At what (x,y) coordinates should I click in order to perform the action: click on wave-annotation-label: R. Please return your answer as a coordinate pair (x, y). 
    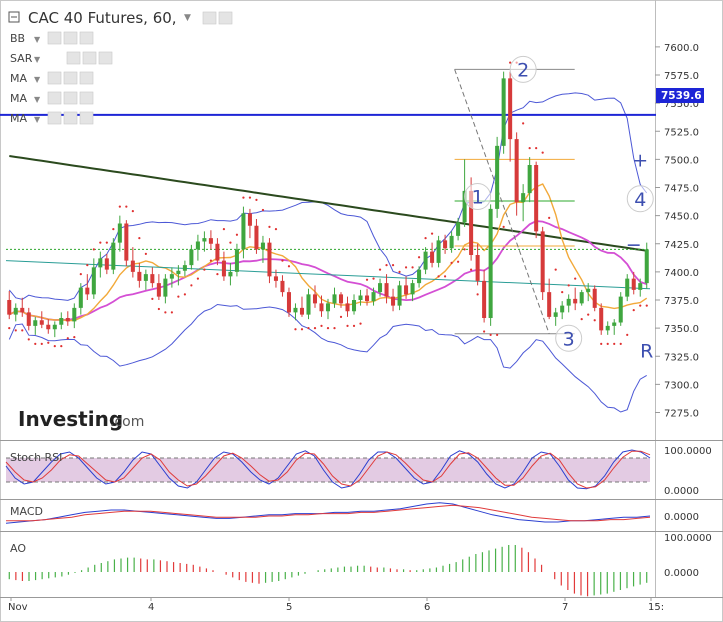
    Looking at the image, I should click on (646, 352).